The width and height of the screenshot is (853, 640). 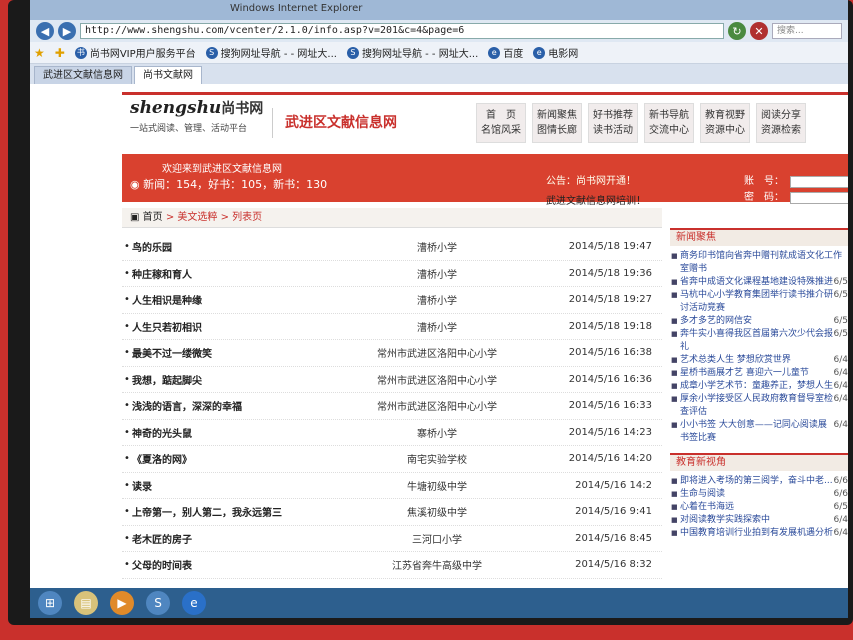 I want to click on list-item: 6/4中国教育培训行业拍到有发展机遇分析, so click(x=759, y=533).